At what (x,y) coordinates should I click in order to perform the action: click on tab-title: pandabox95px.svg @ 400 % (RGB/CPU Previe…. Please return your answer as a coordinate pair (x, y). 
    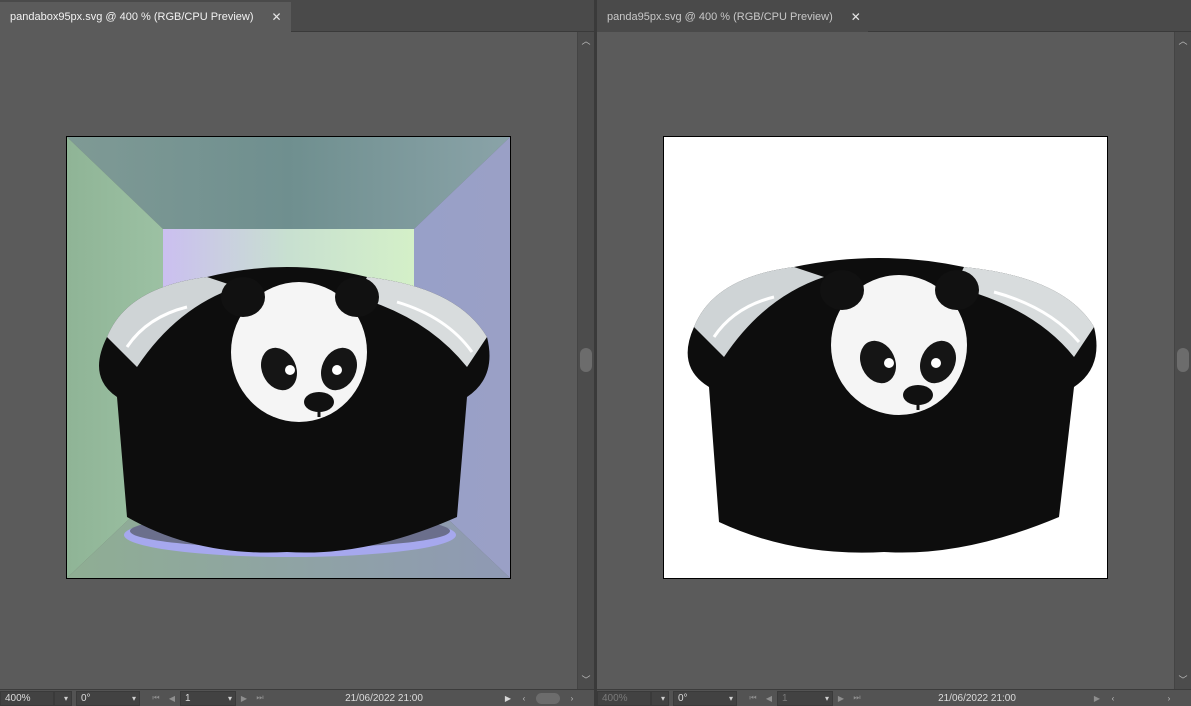
    Looking at the image, I should click on (132, 17).